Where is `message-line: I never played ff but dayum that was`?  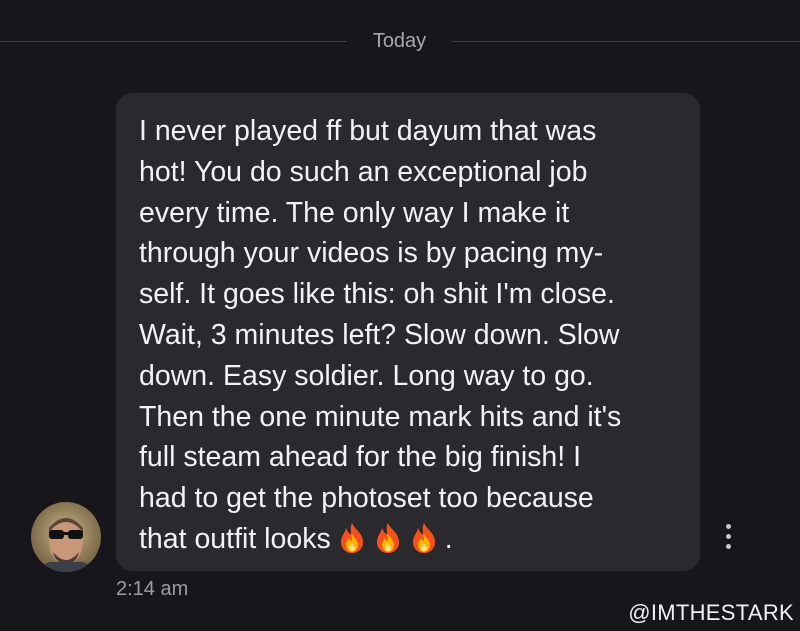
message-line: I never played ff but dayum that was is located at coordinates (368, 131).